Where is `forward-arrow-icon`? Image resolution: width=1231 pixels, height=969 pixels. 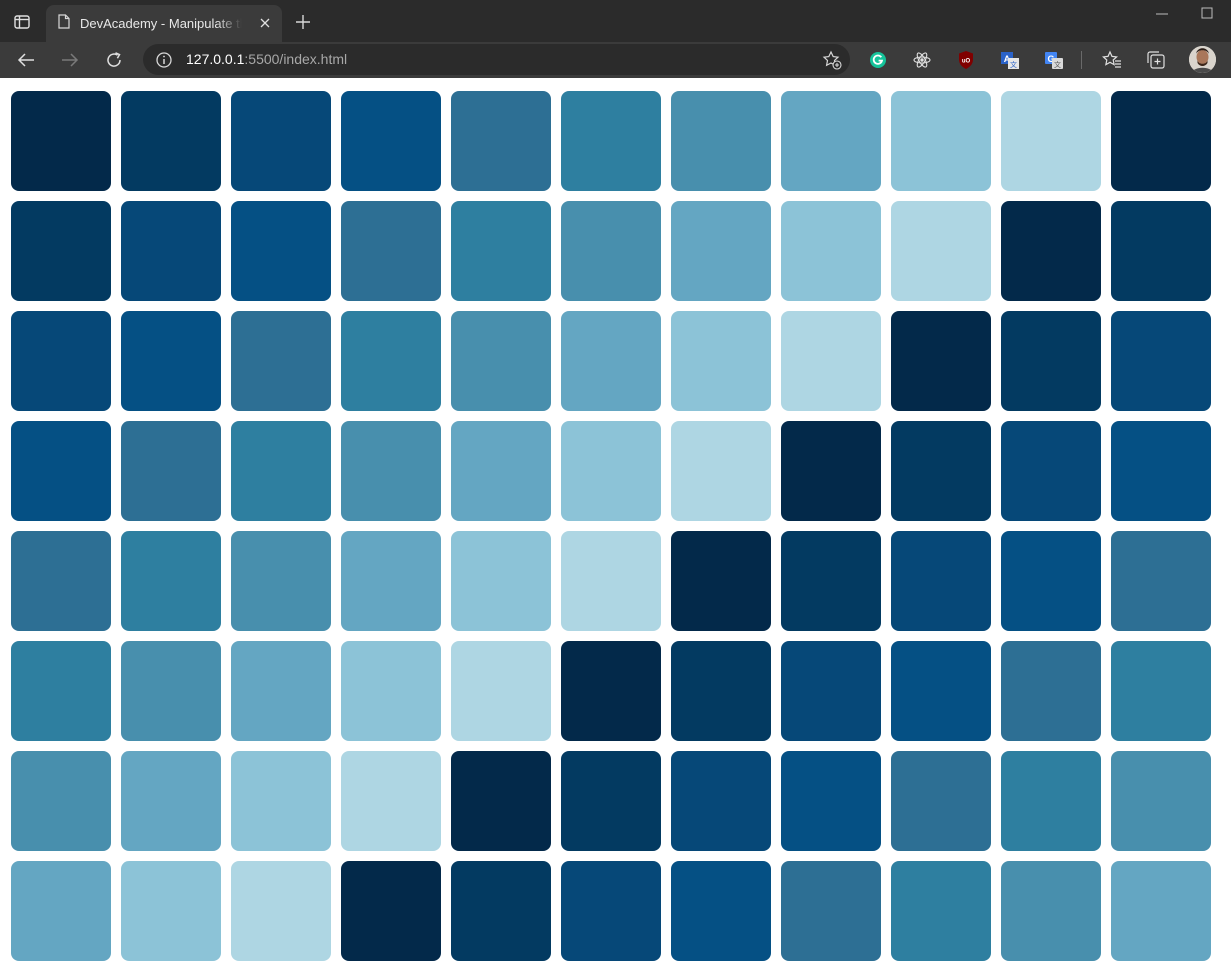
forward-arrow-icon is located at coordinates (70, 60).